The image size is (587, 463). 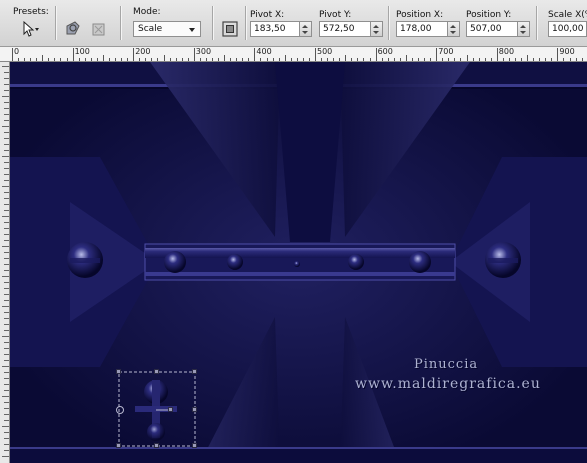 I want to click on center-on-canvas-button, so click(x=230, y=29).